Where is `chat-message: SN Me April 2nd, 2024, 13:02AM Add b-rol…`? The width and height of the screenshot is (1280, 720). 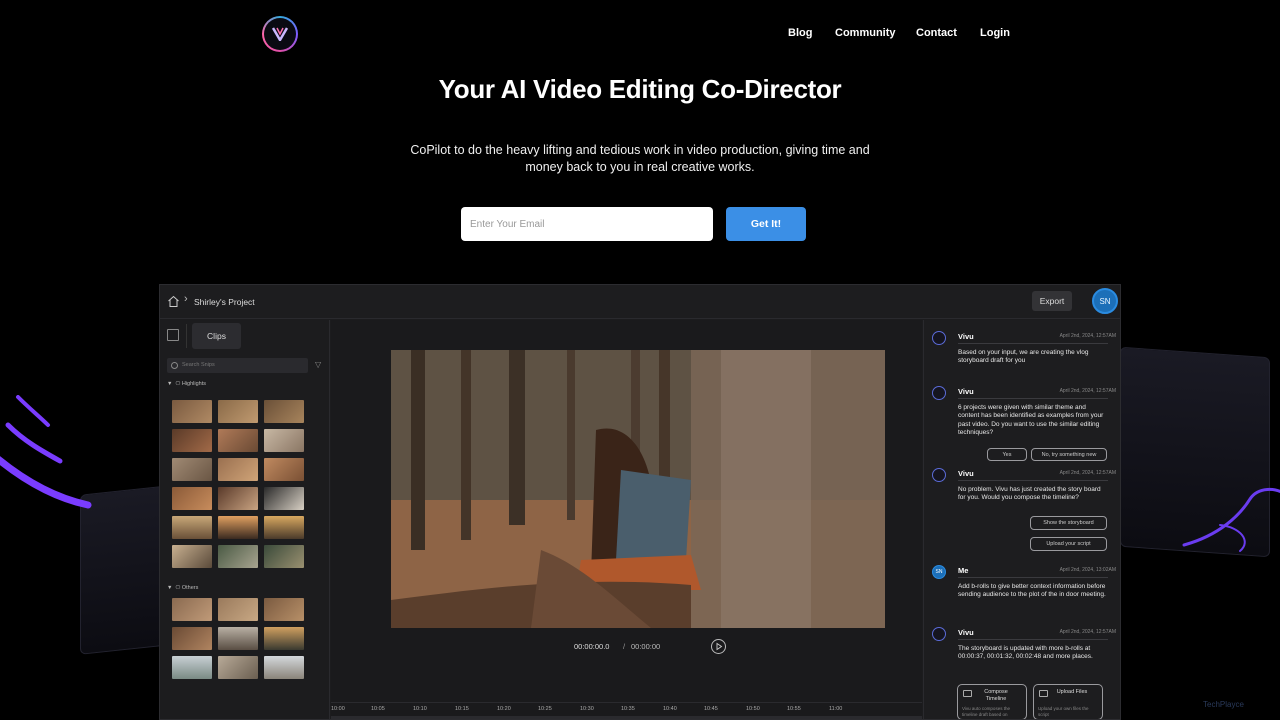
chat-message: SN Me April 2nd, 2024, 13:02AM Add b-rol… is located at coordinates (1024, 592).